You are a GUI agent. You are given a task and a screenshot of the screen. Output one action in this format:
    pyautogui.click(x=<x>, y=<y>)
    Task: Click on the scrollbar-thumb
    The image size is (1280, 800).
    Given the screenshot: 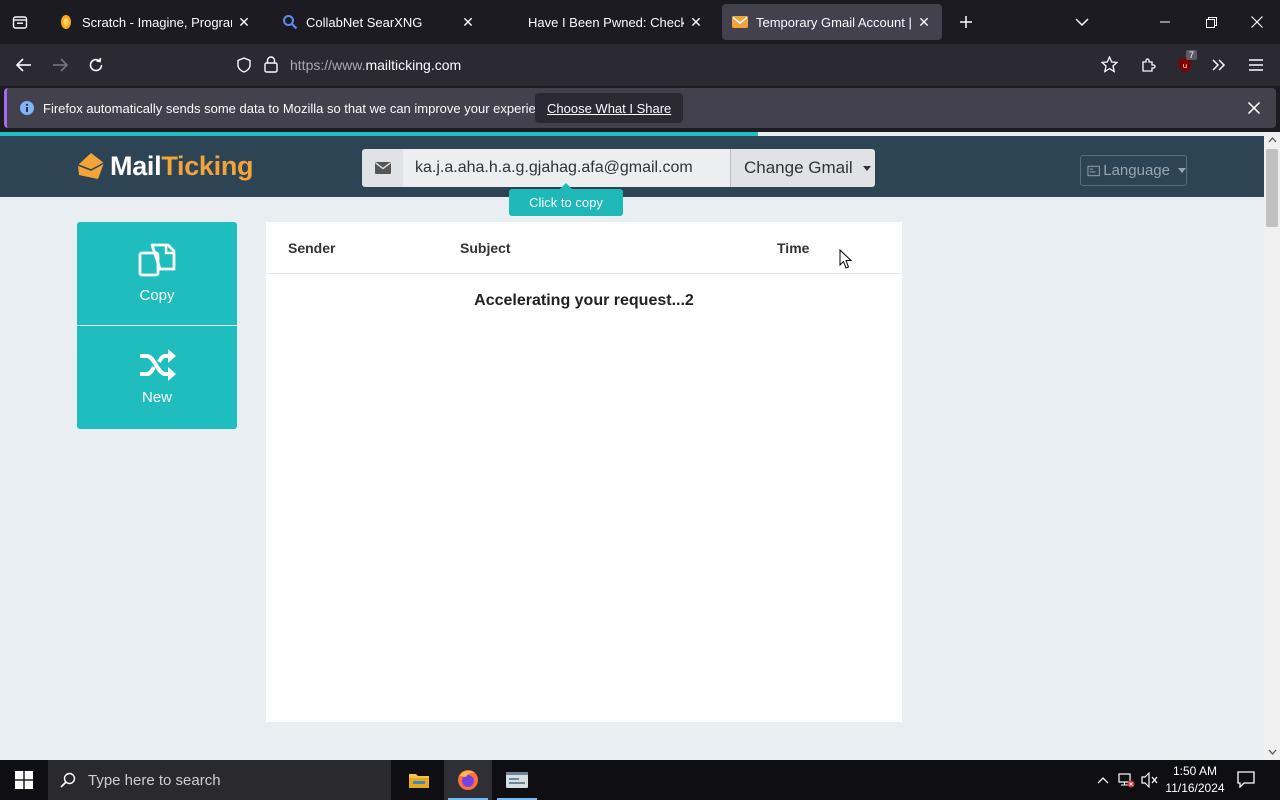 What is the action you would take?
    pyautogui.click(x=1272, y=188)
    